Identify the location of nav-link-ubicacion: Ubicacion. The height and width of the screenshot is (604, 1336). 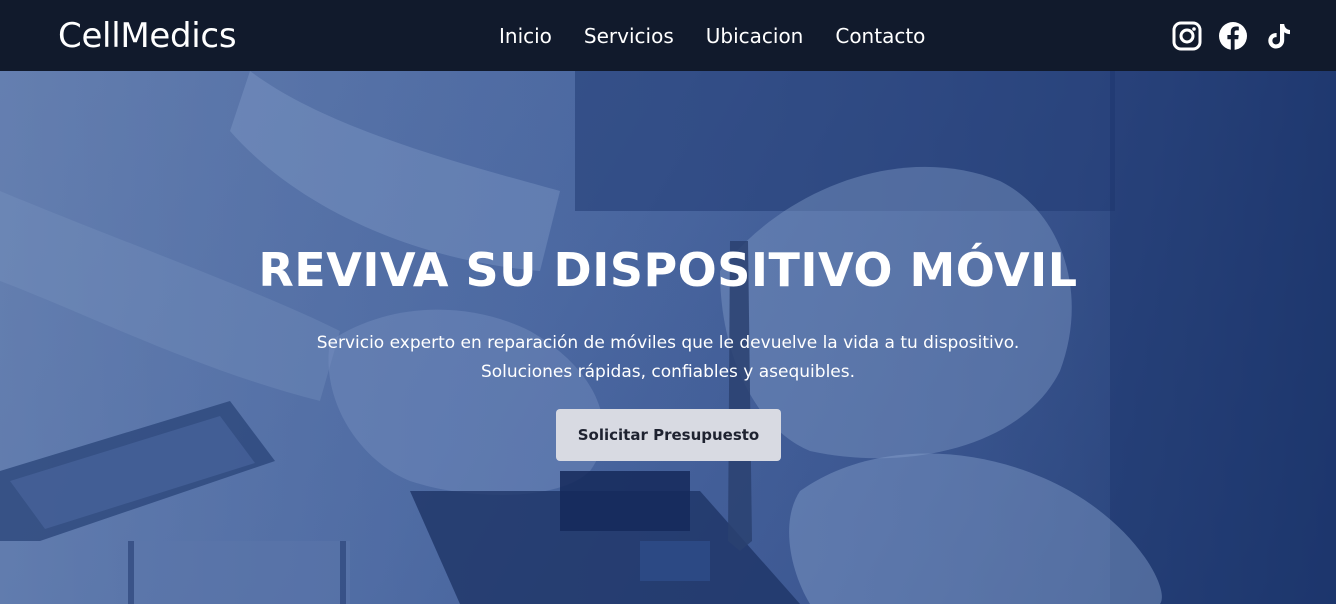
(755, 36).